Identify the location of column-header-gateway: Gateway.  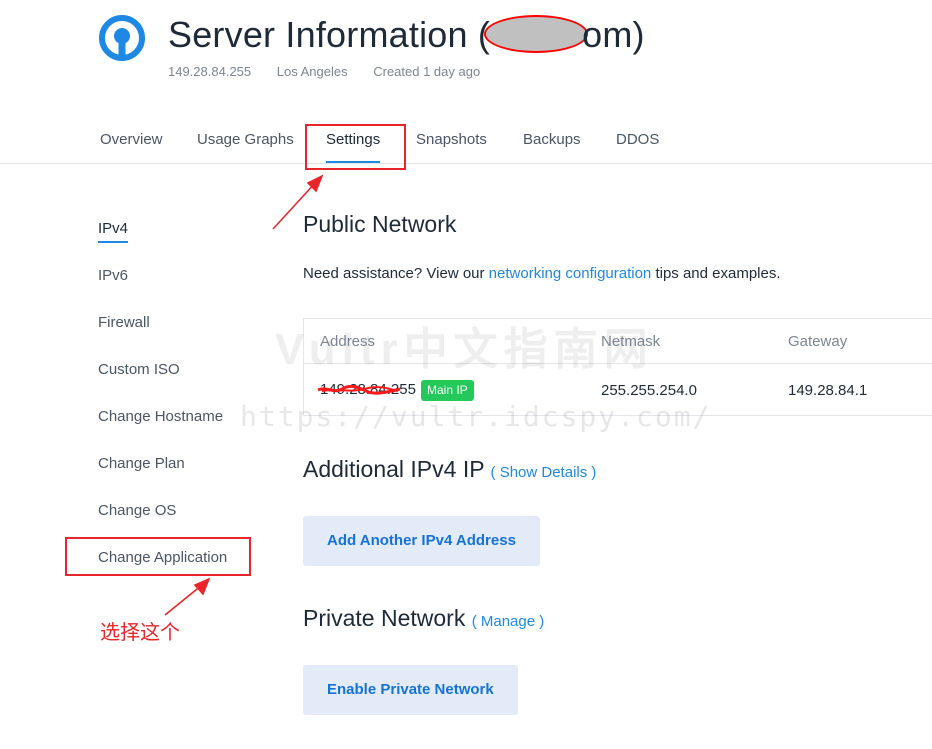
(818, 341).